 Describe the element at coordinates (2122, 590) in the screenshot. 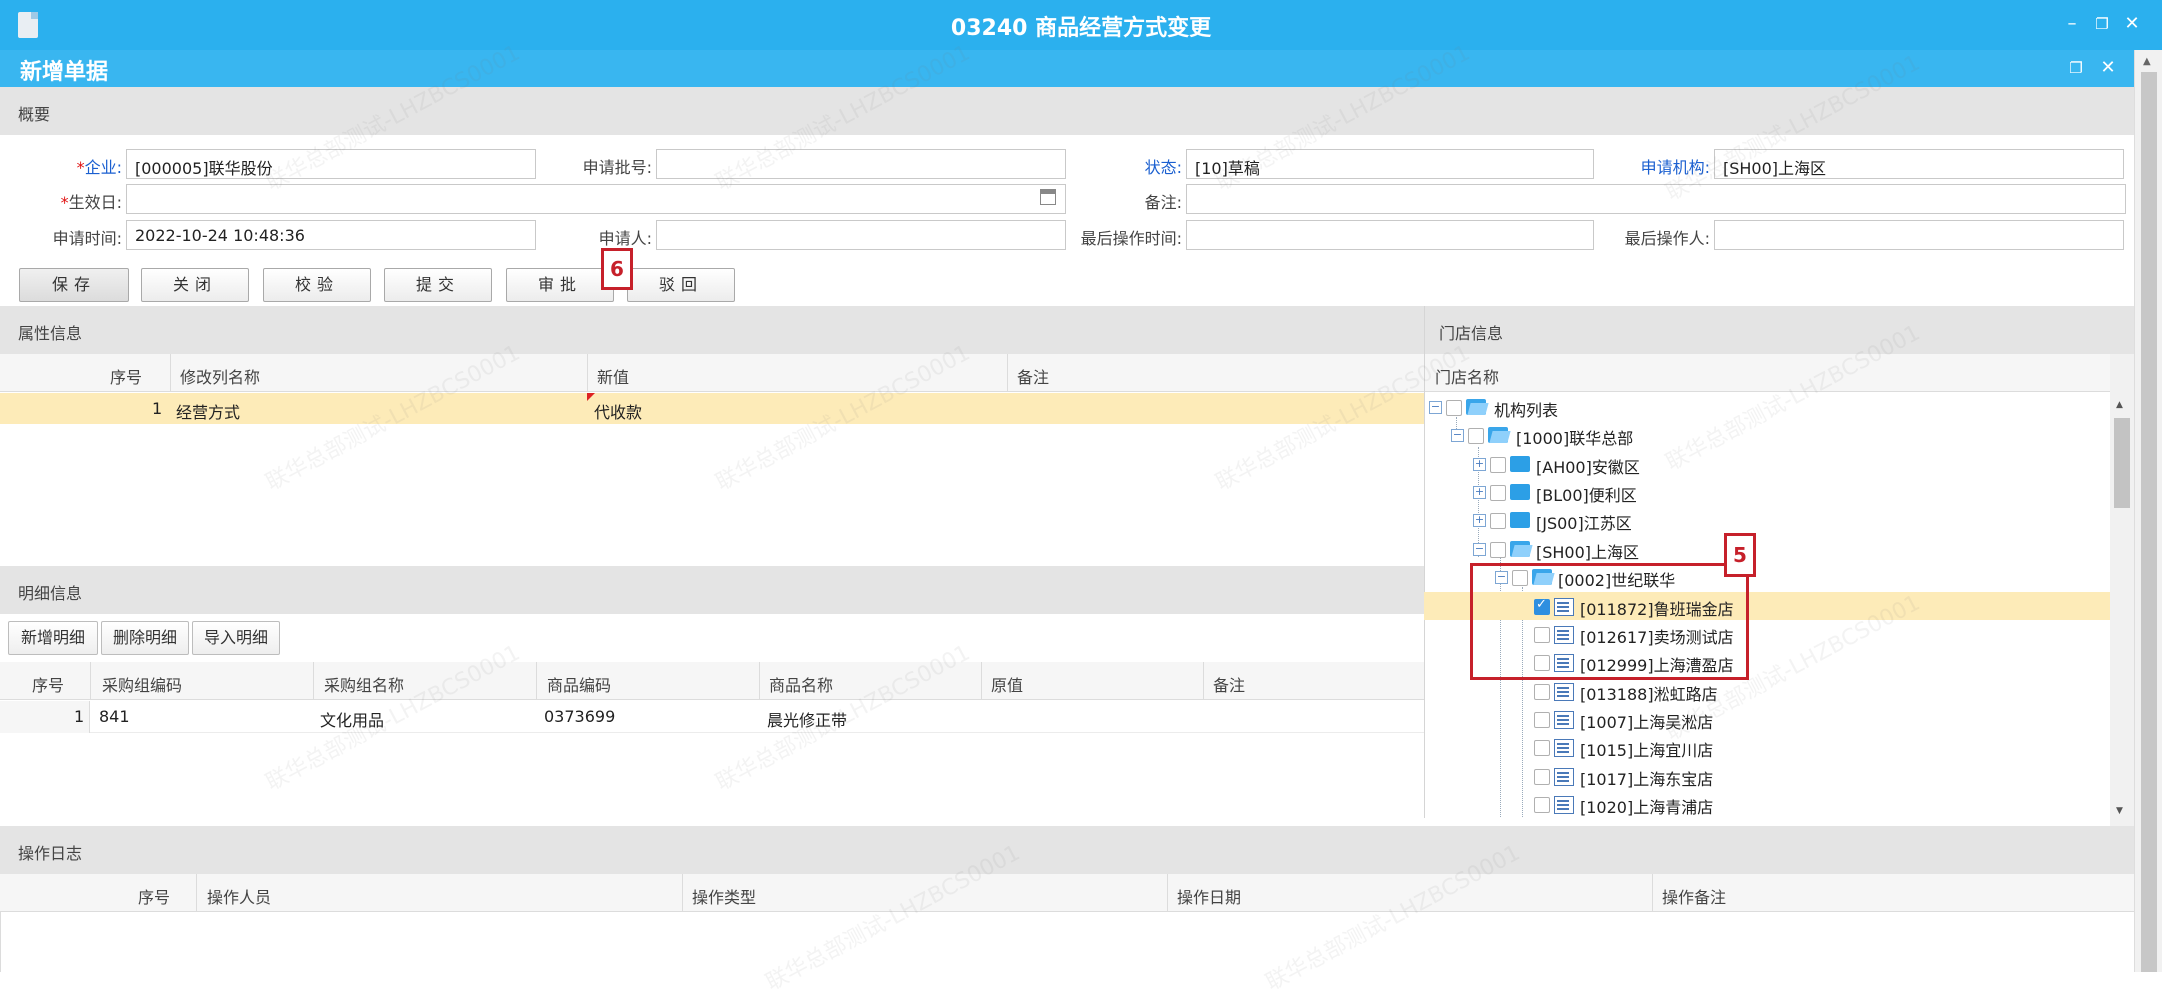

I see `stores-scrollbar: ▲ ▼` at that location.